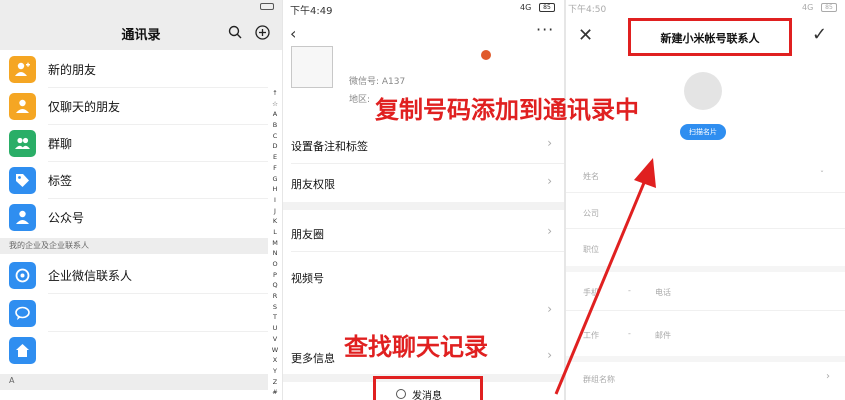 The height and width of the screenshot is (400, 845). What do you see at coordinates (819, 34) in the screenshot?
I see `confirm-check-icon: ✓` at bounding box center [819, 34].